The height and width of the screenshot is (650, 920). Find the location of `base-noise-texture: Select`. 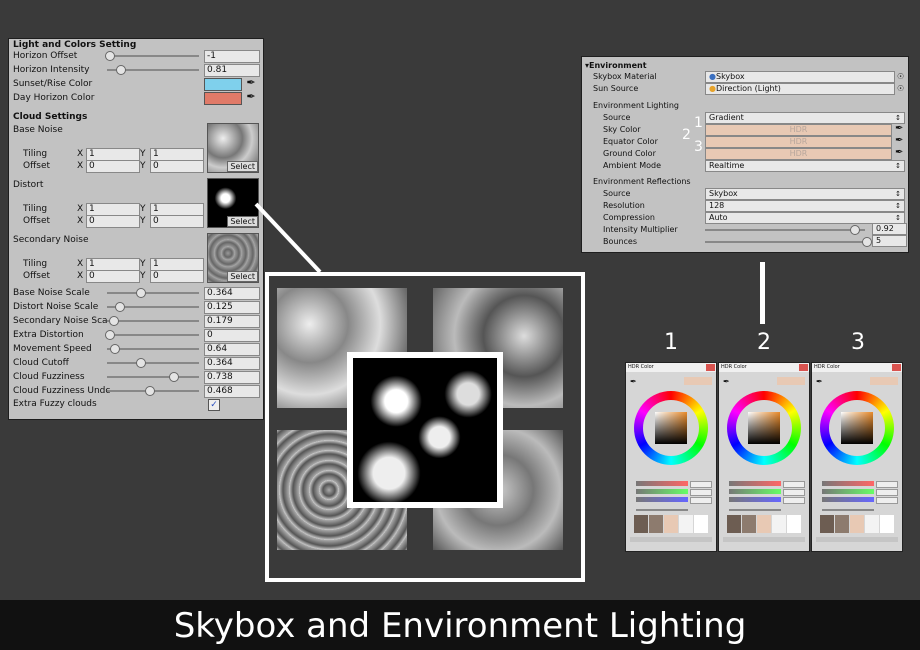

base-noise-texture: Select is located at coordinates (233, 148).